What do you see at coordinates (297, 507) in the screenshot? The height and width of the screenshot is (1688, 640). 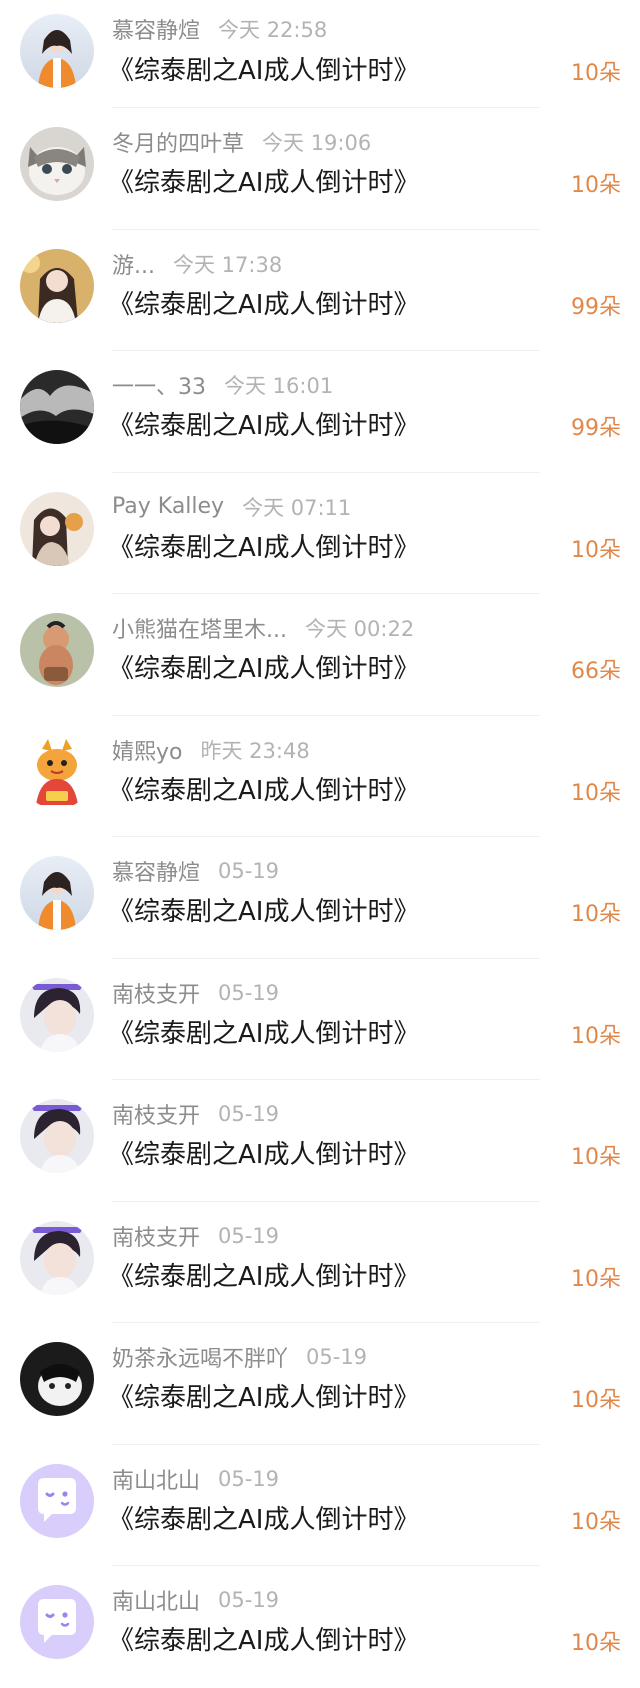 I see `timestamp: 今天 07:11` at bounding box center [297, 507].